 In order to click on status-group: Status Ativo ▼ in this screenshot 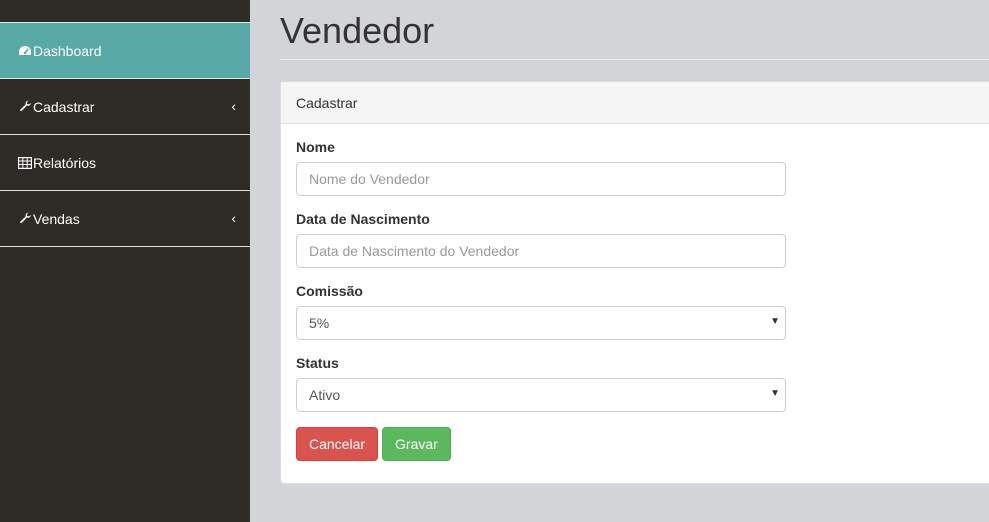, I will do `click(640, 383)`.